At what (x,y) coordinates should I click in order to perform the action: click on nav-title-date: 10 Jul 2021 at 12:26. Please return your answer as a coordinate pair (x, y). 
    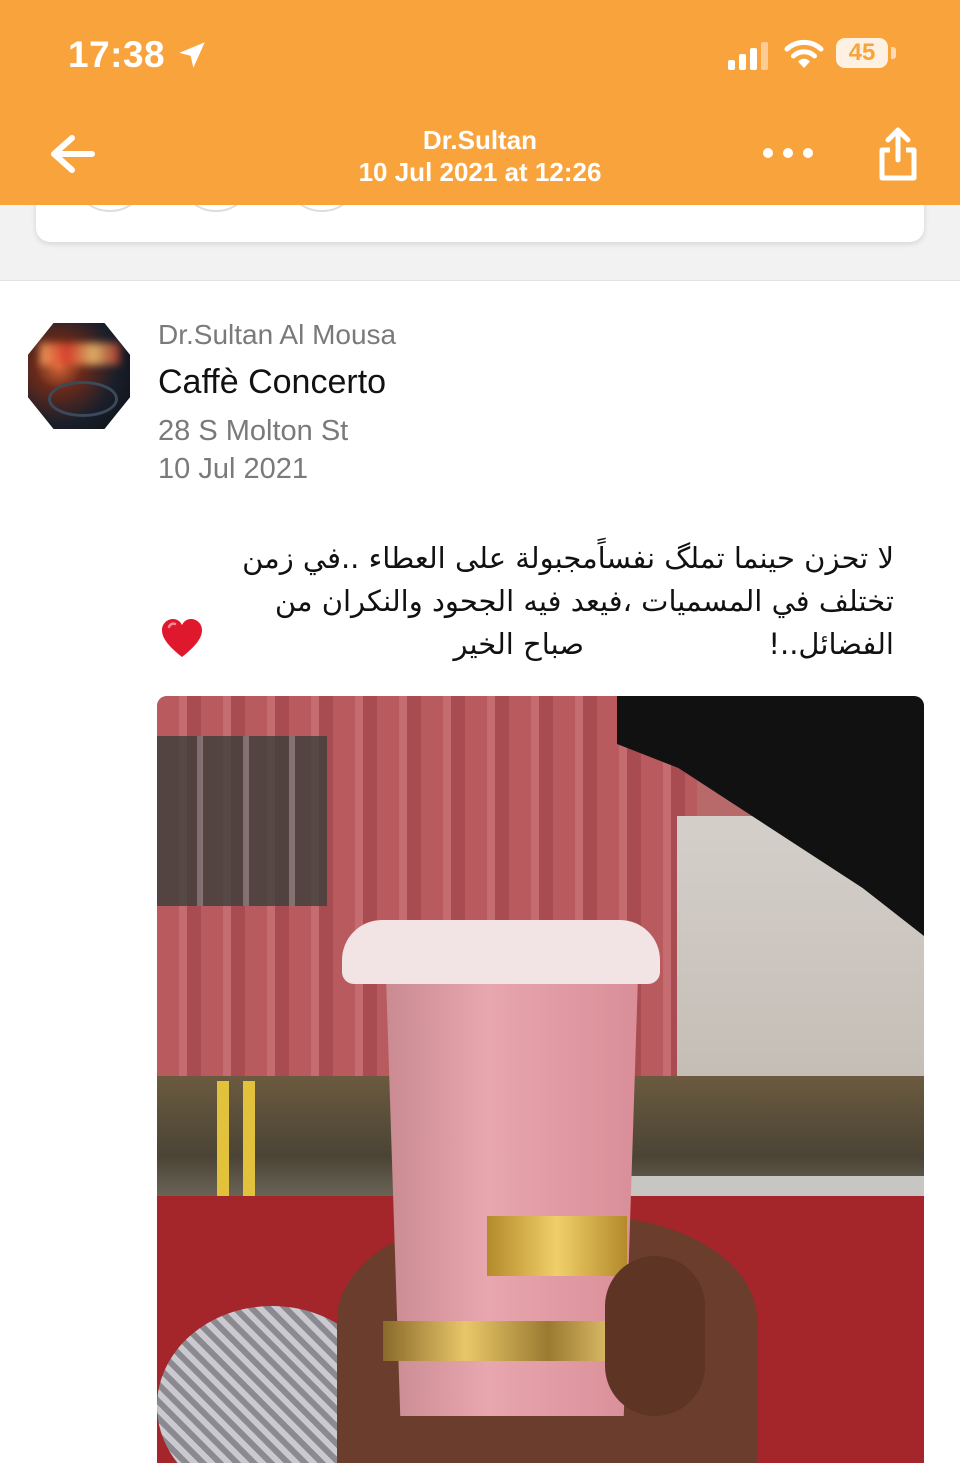
    Looking at the image, I should click on (480, 172).